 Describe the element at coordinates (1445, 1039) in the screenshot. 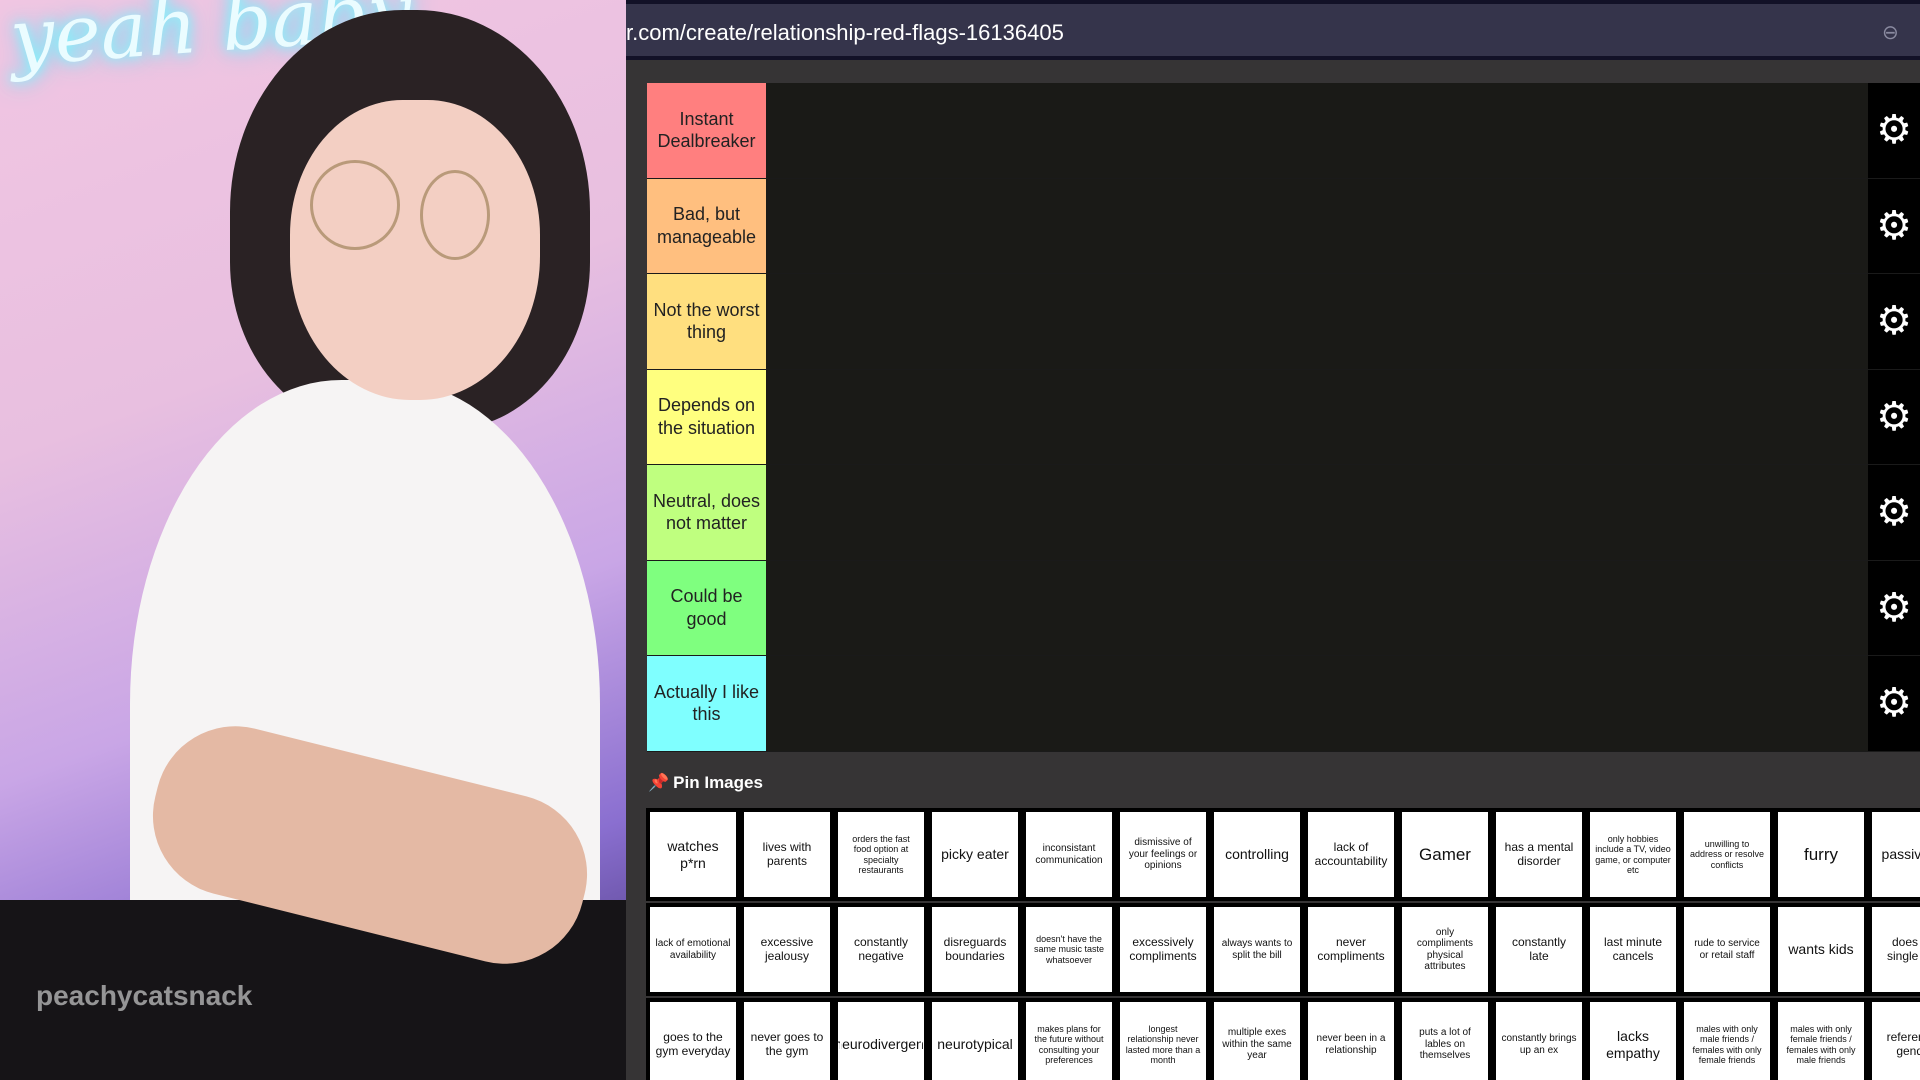

I see `tier-item-card: puts a lot of lables on themselves` at that location.